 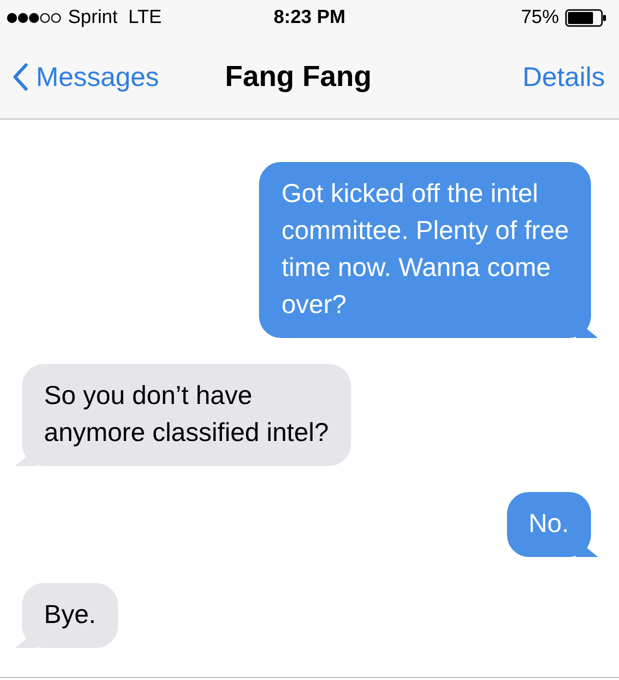 I want to click on chevron-left-icon, so click(x=20, y=77).